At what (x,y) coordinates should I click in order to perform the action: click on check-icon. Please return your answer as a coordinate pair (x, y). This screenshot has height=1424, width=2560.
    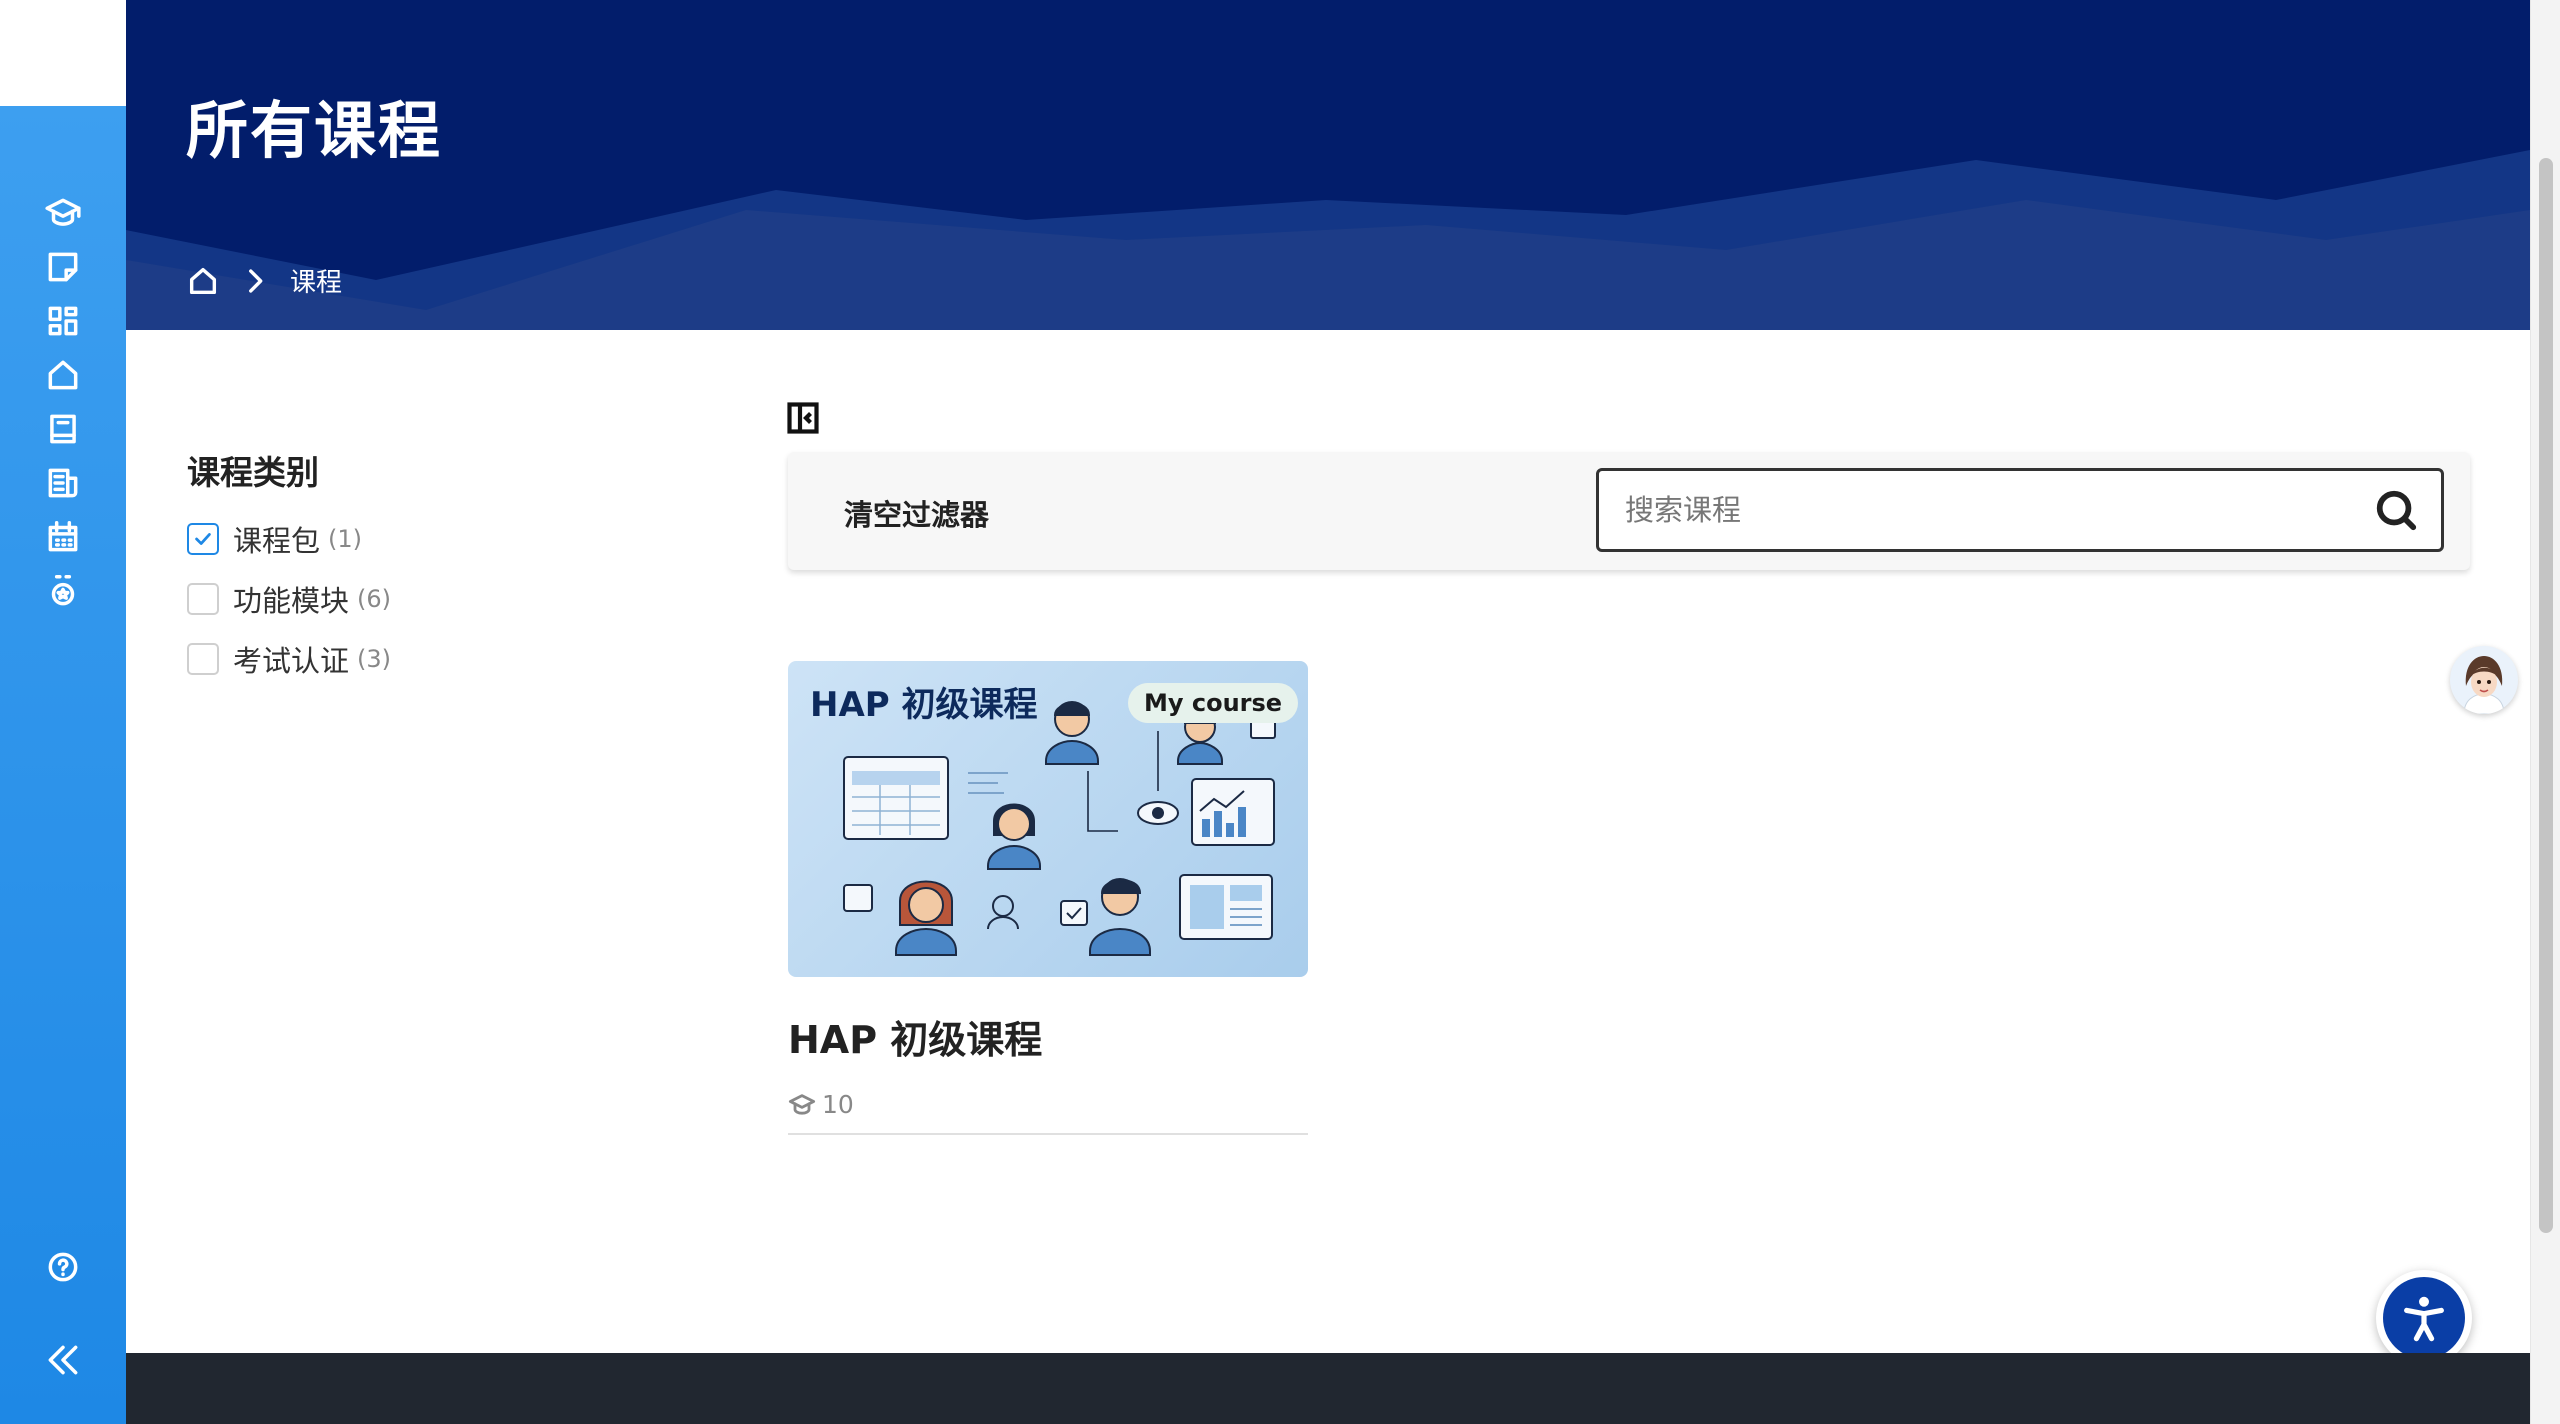
    Looking at the image, I should click on (203, 539).